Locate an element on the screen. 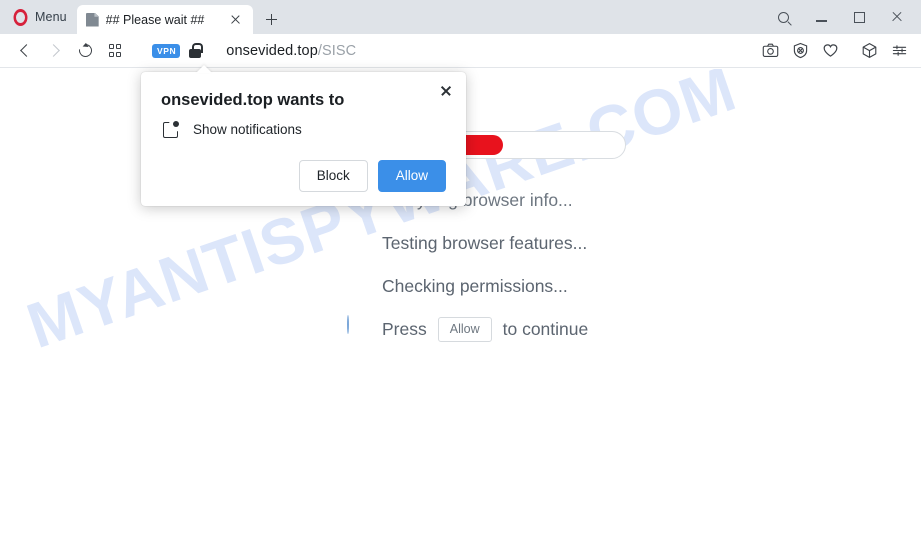 Image resolution: width=921 pixels, height=559 pixels. check-circle-icon is located at coordinates (352, 244).